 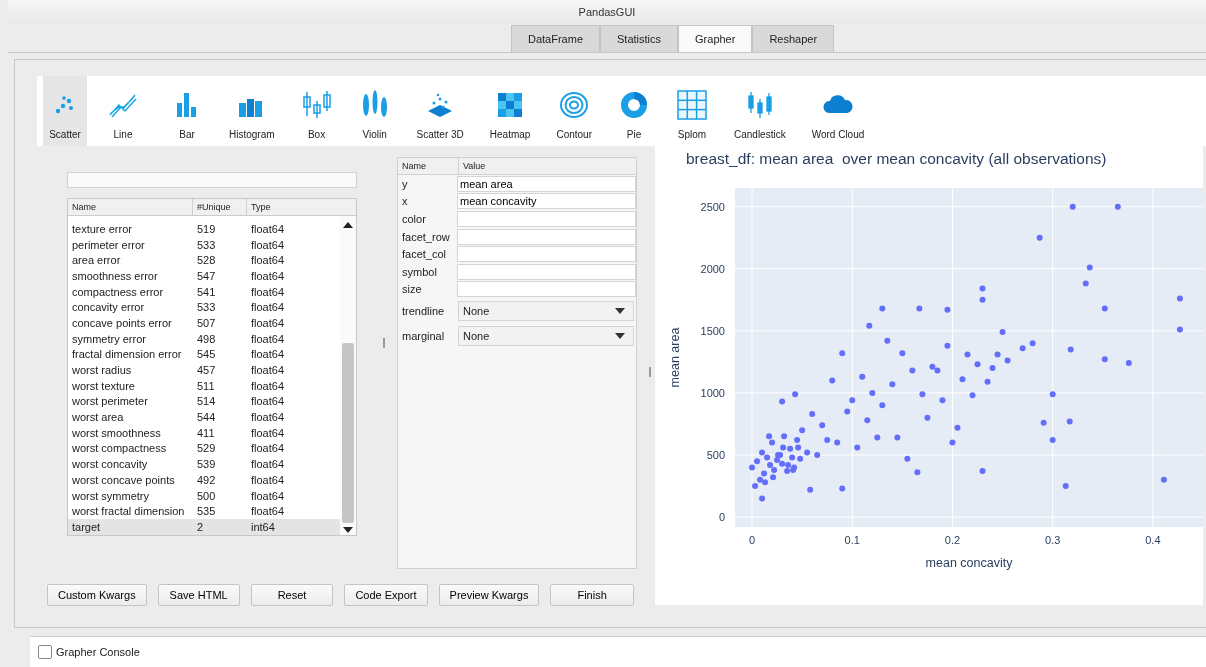 What do you see at coordinates (204, 323) in the screenshot?
I see `table-row: concave points error 507 float64` at bounding box center [204, 323].